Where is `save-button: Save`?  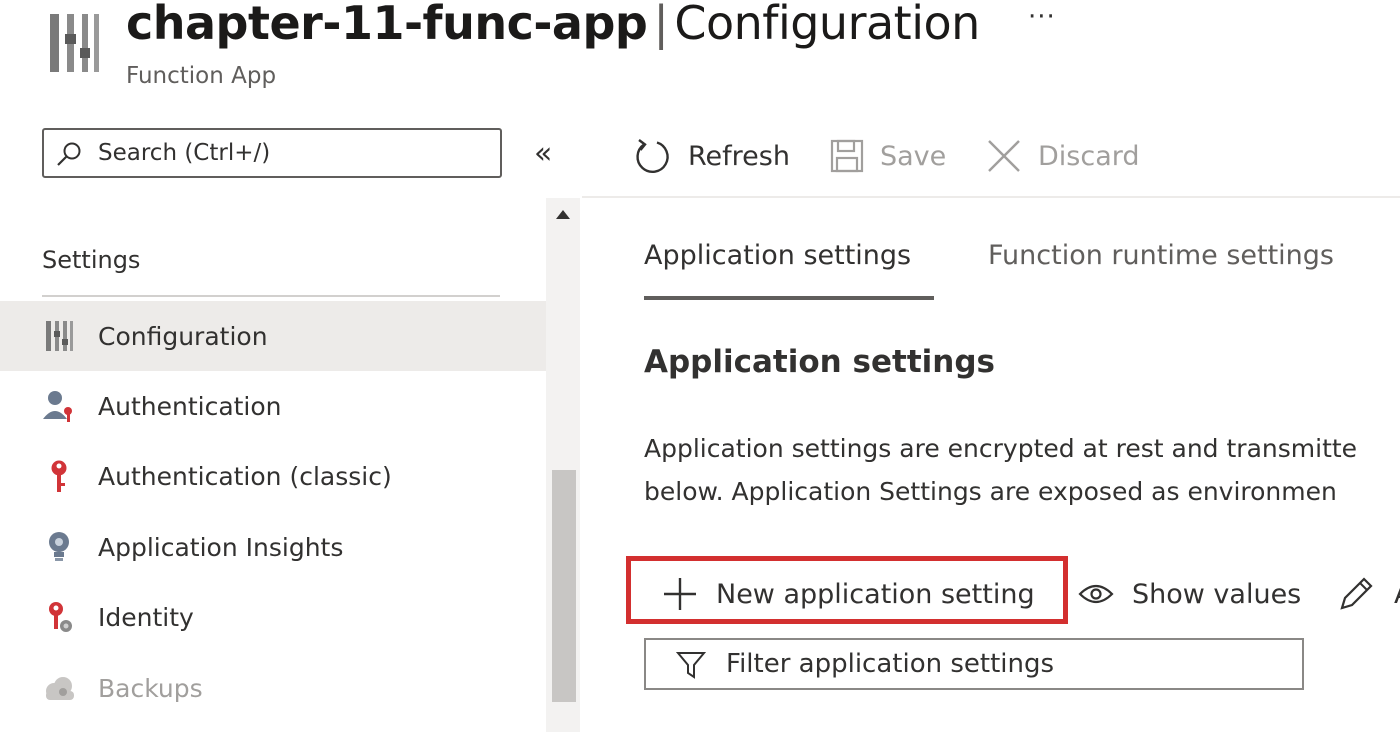 save-button: Save is located at coordinates (888, 156).